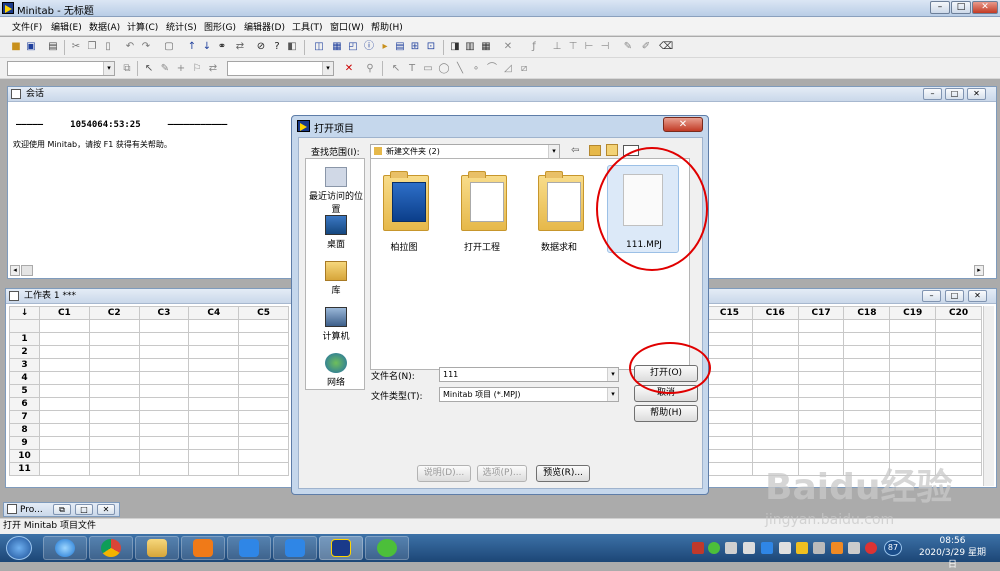  Describe the element at coordinates (92, 47) in the screenshot. I see `copy-icon: ❐` at that location.